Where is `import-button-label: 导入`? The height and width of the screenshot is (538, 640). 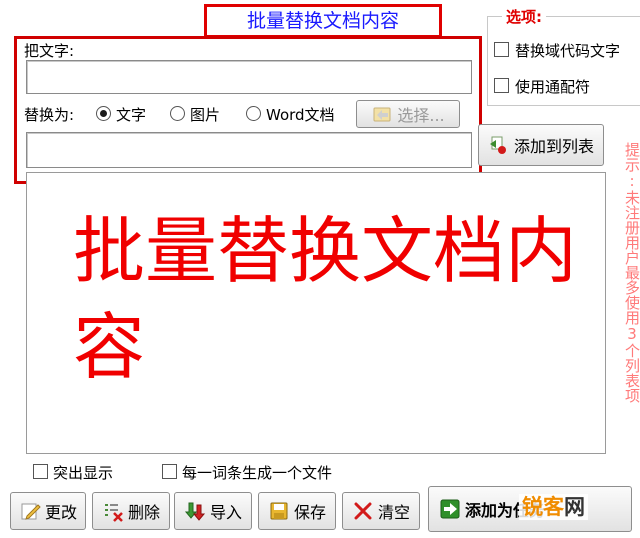
import-button-label: 导入 is located at coordinates (225, 512).